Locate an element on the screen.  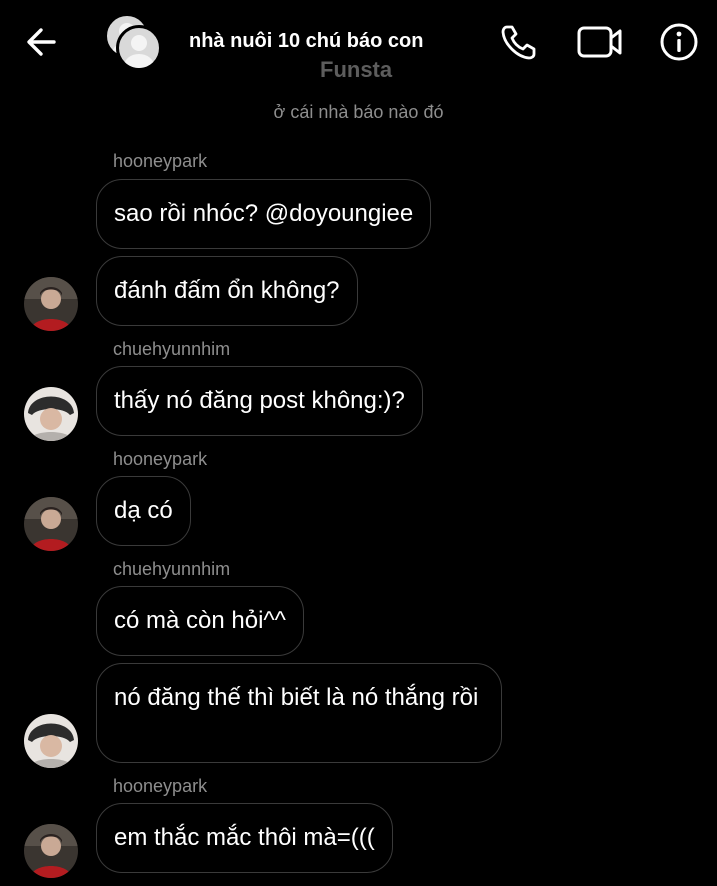
message-bubble: sao rồi nhóc? @doyoungiee is located at coordinates (264, 214).